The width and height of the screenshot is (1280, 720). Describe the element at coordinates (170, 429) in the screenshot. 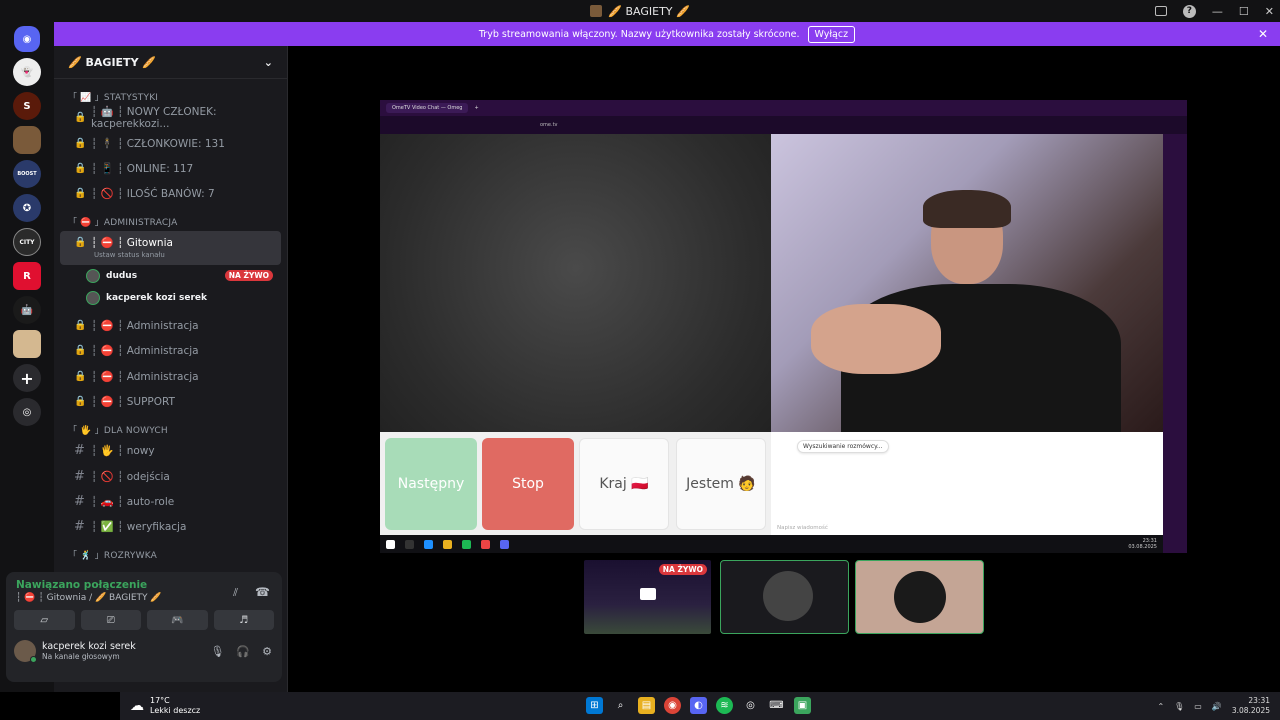

I see `category-new: 「 🖐 」DLA NOWYCH` at that location.